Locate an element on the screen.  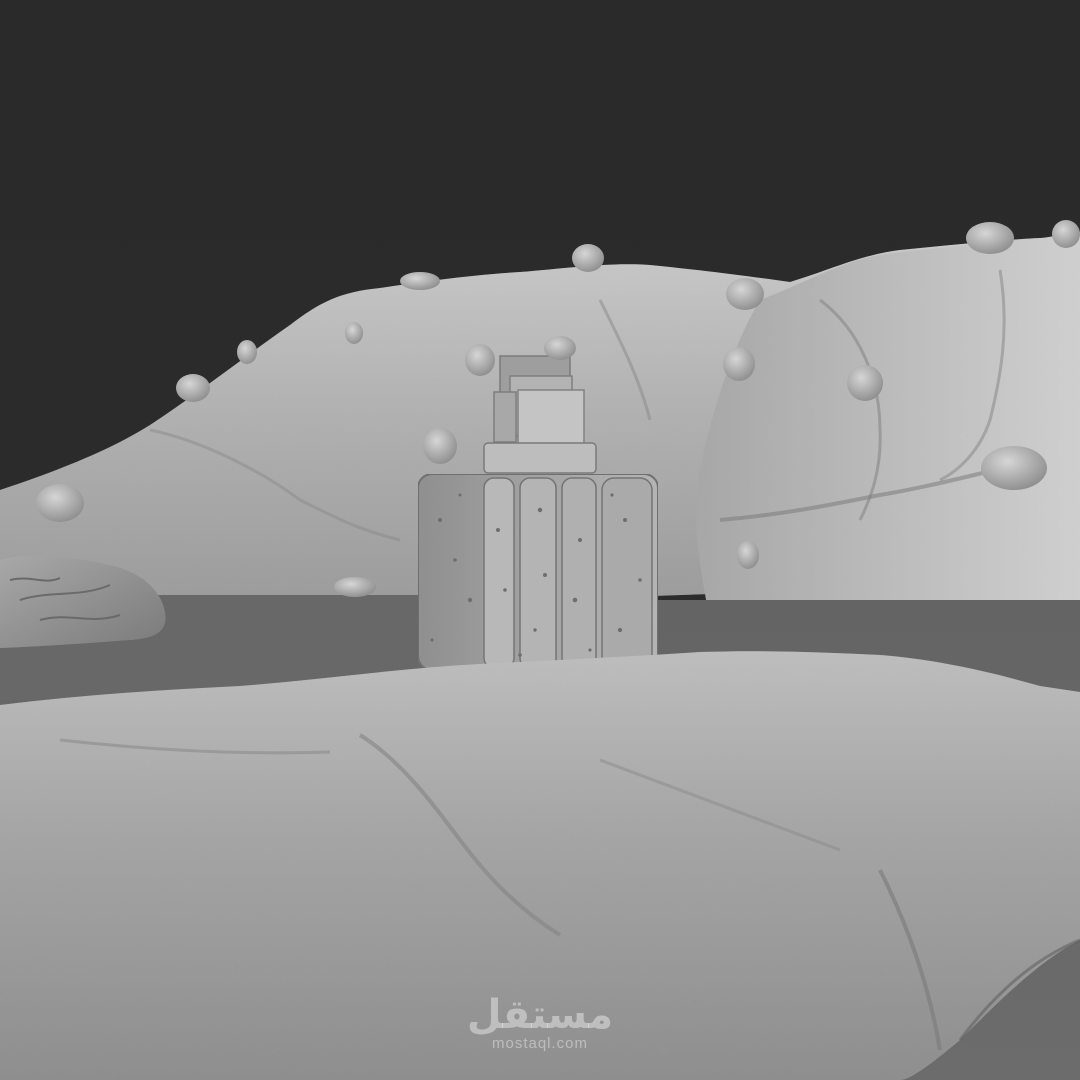
top-block-left is located at coordinates (505, 417).